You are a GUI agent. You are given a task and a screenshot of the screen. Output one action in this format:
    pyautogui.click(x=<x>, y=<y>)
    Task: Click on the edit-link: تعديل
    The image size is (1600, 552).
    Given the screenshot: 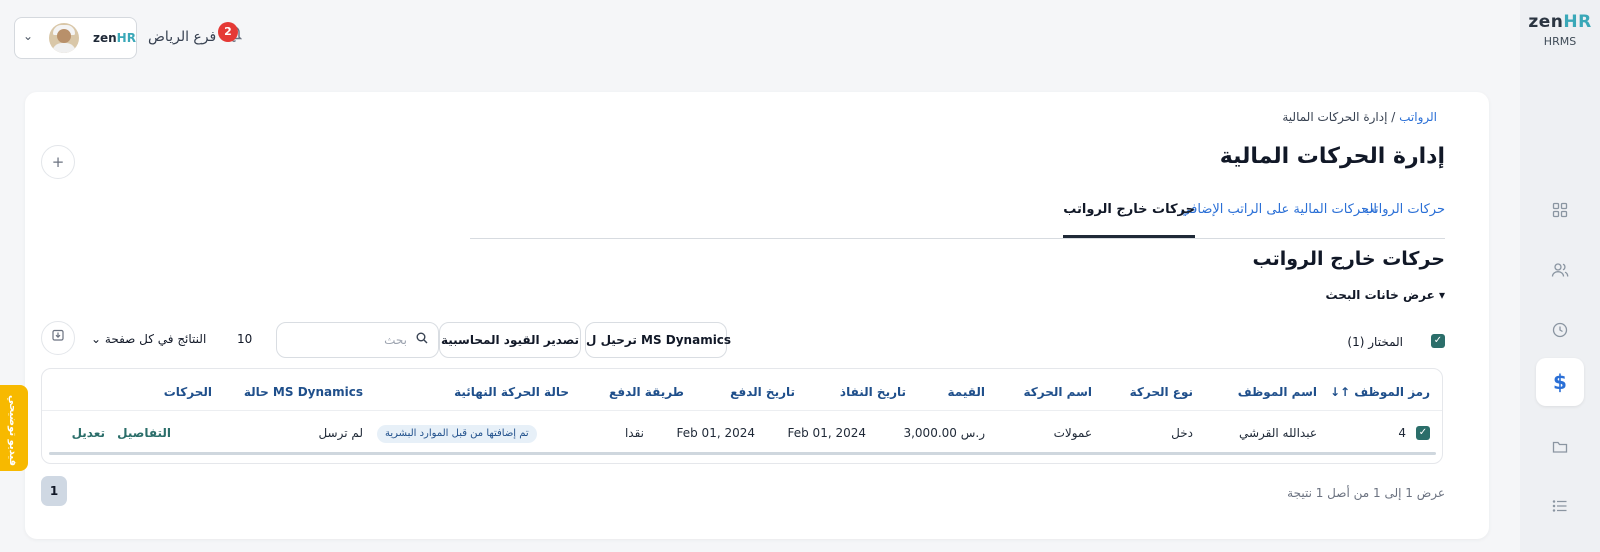 What is the action you would take?
    pyautogui.click(x=88, y=433)
    